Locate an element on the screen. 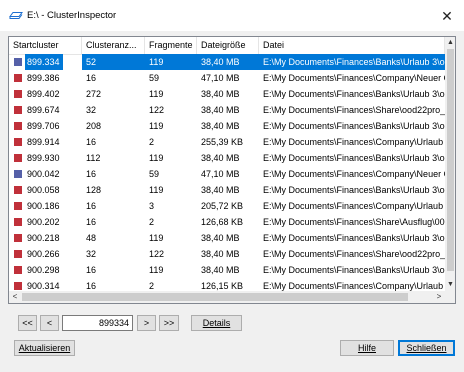 The height and width of the screenshot is (372, 464). cell-clusteranzahl: 112 is located at coordinates (93, 158).